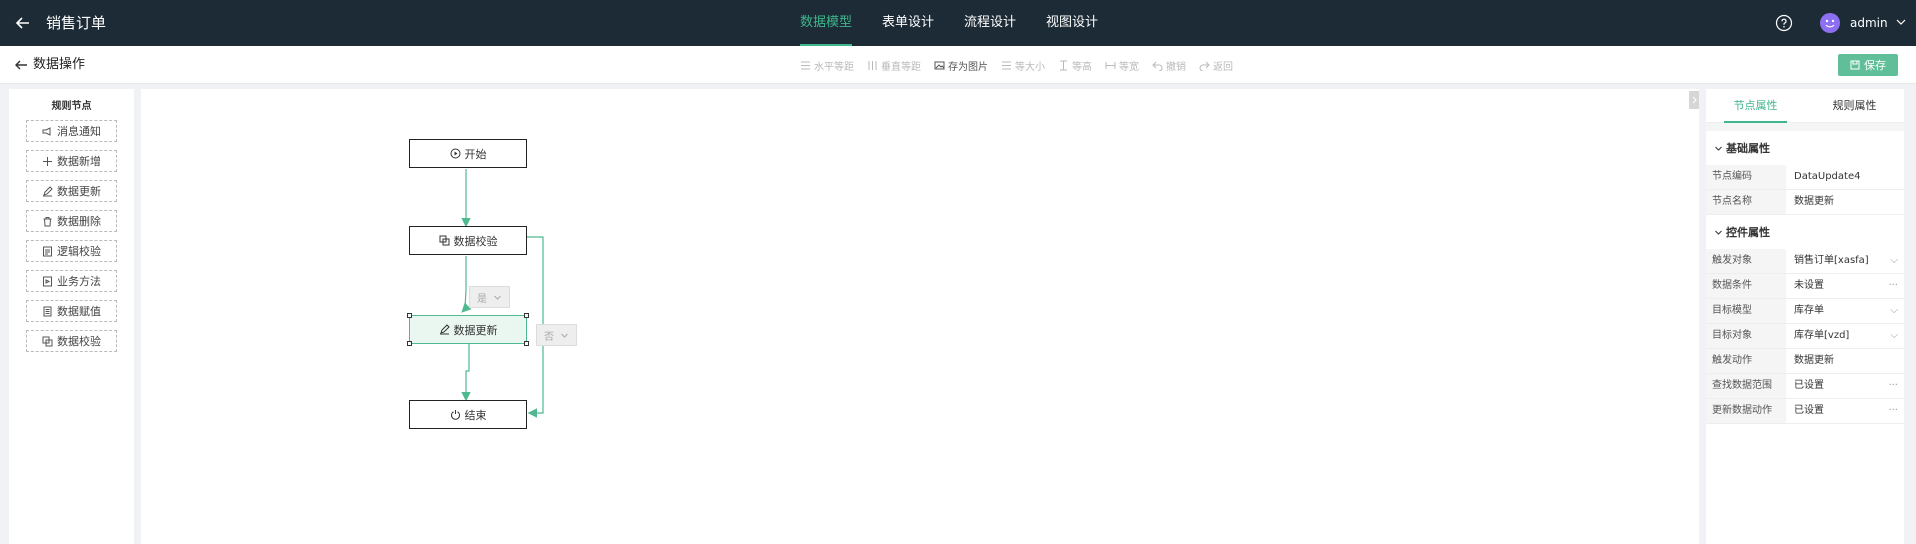 Image resolution: width=1916 pixels, height=544 pixels. Describe the element at coordinates (990, 23) in the screenshot. I see `tab-flow-design: 流程设计` at that location.